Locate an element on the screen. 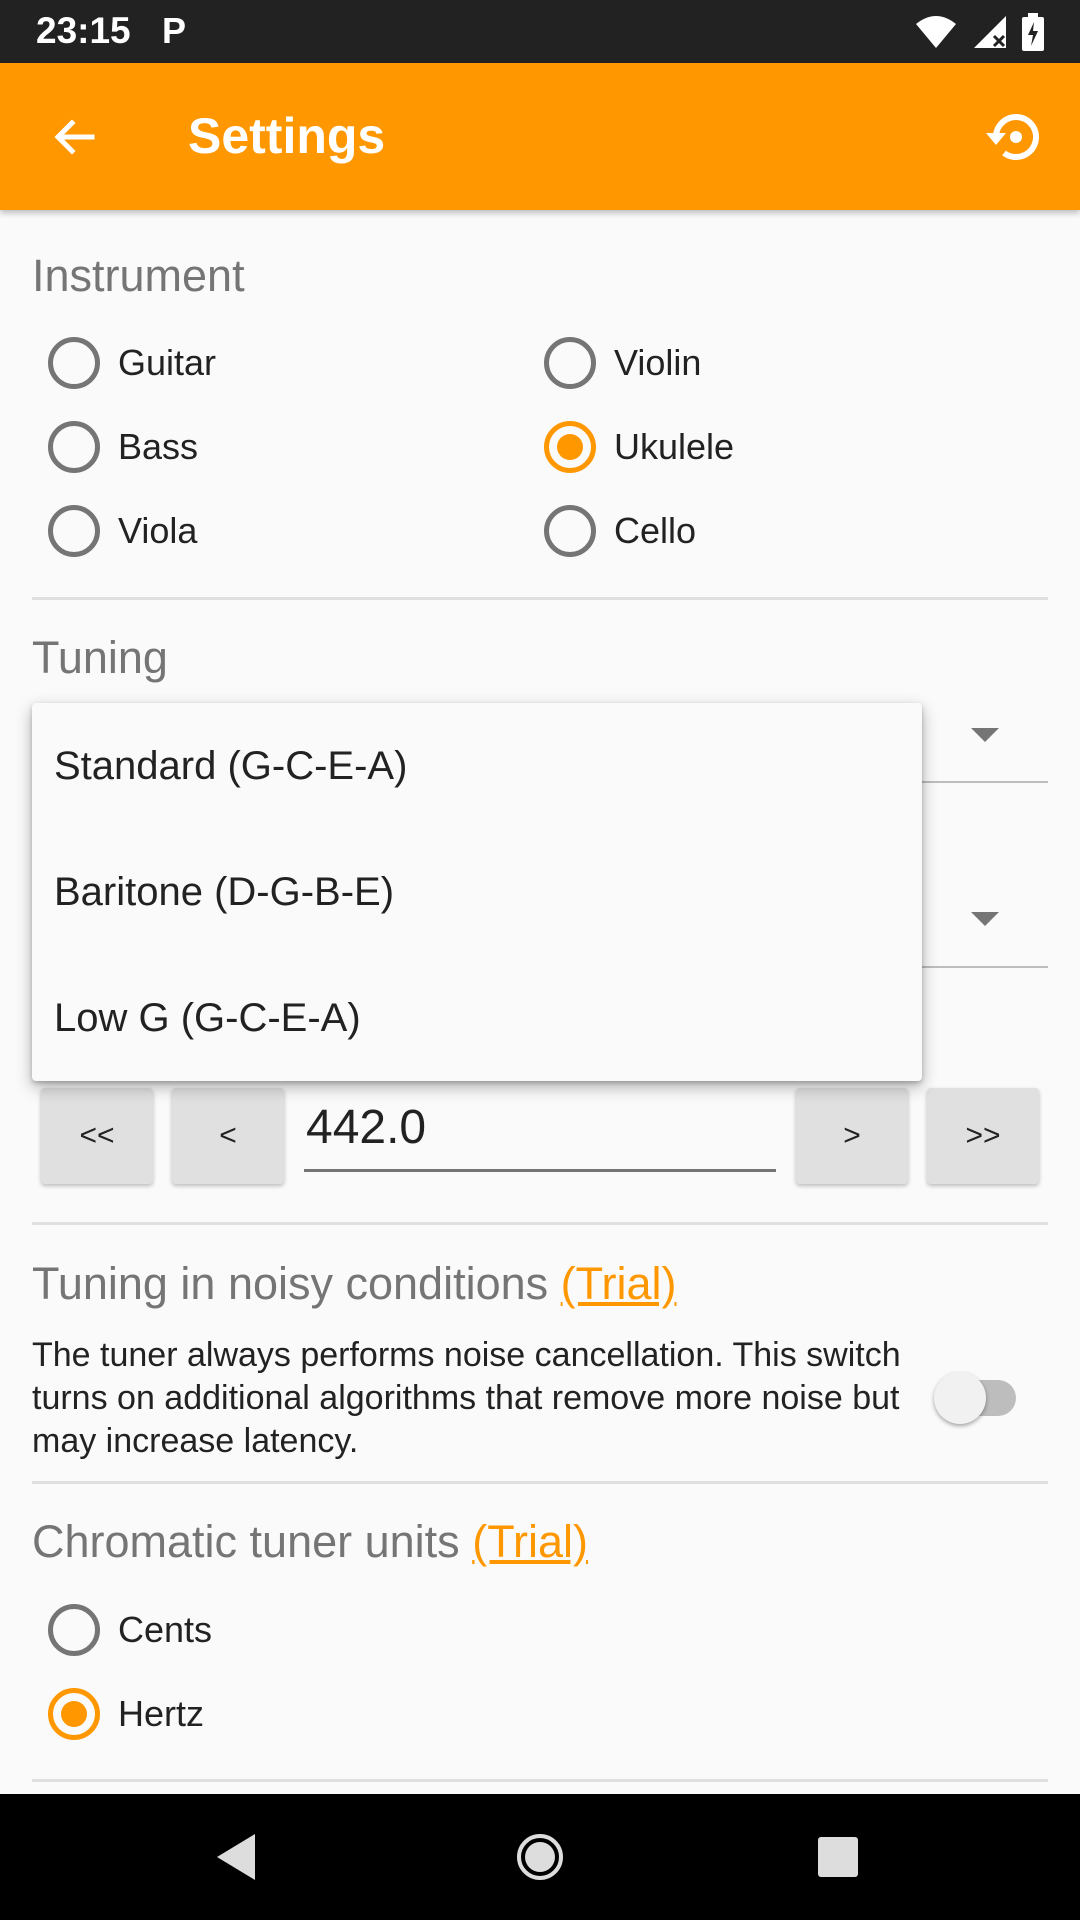  decrease-button: < is located at coordinates (228, 1136).